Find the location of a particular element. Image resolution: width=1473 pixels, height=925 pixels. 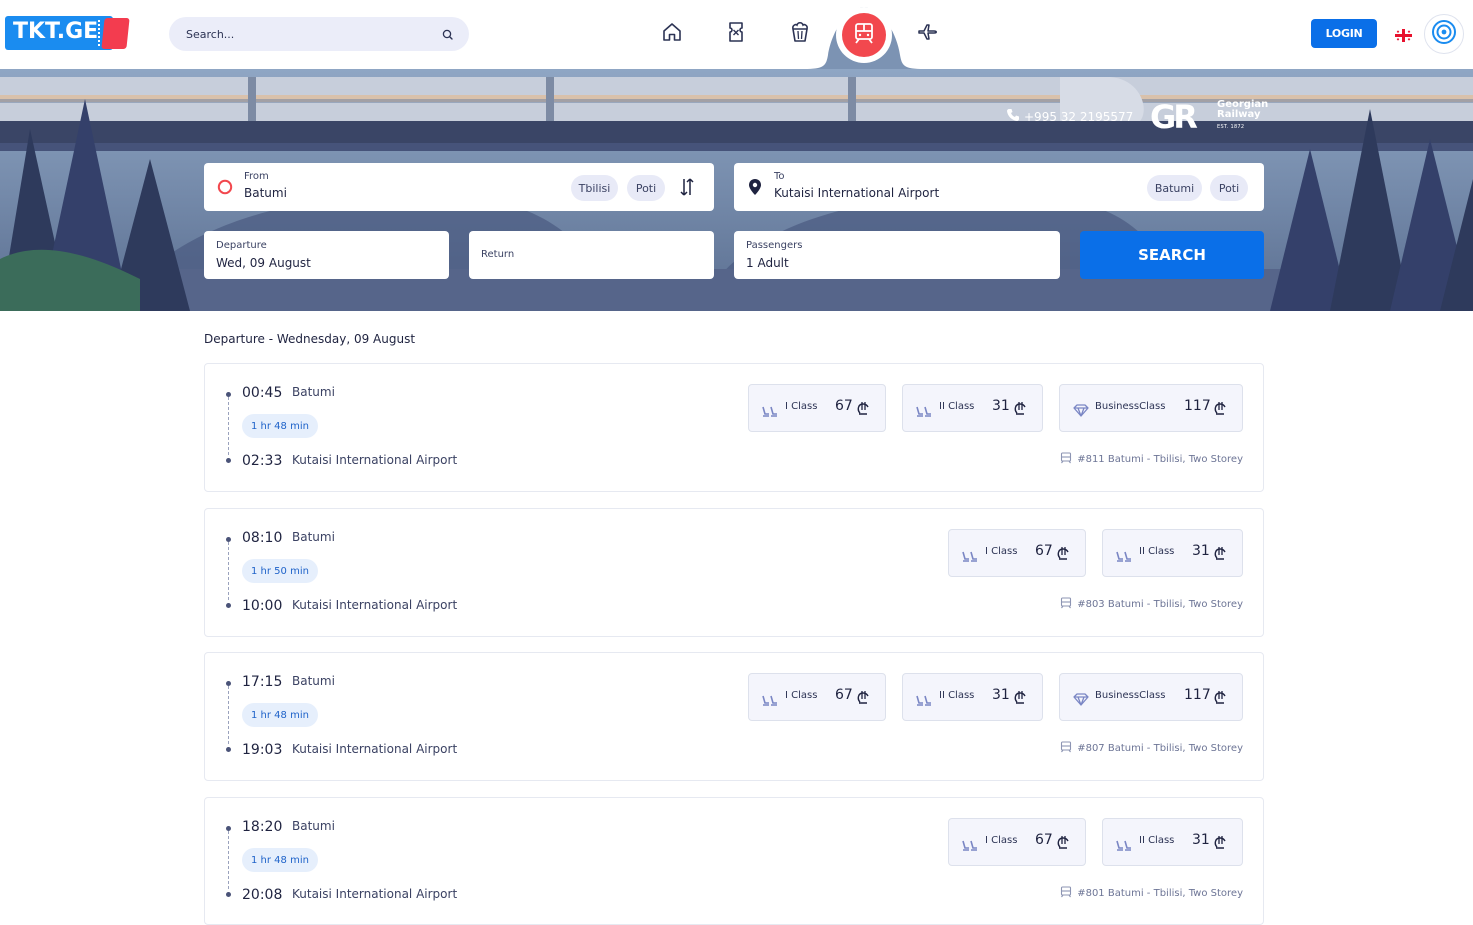

train-info: #807 Batumi - Tbilisi, Two Storey is located at coordinates (1151, 748).